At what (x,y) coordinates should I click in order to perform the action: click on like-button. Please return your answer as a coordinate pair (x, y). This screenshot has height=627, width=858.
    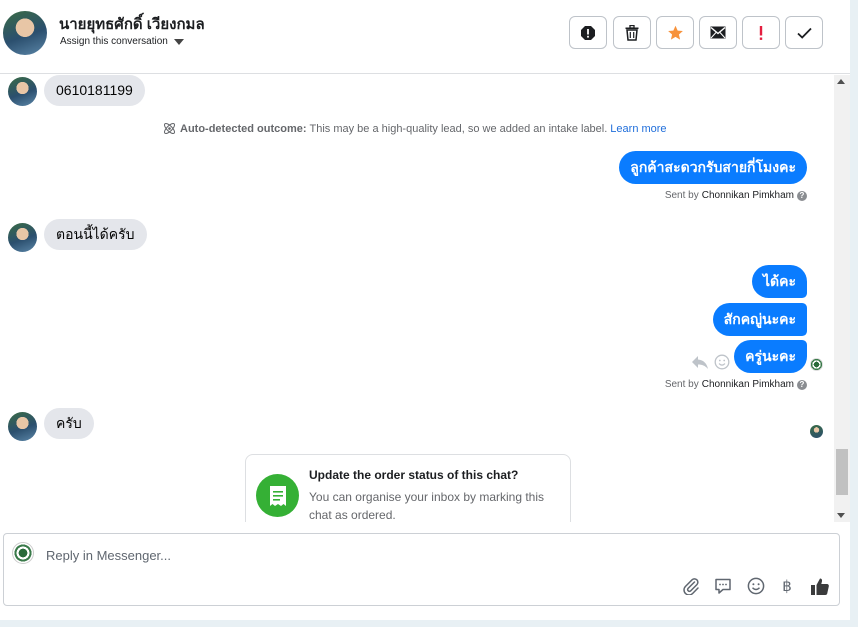
    Looking at the image, I should click on (820, 586).